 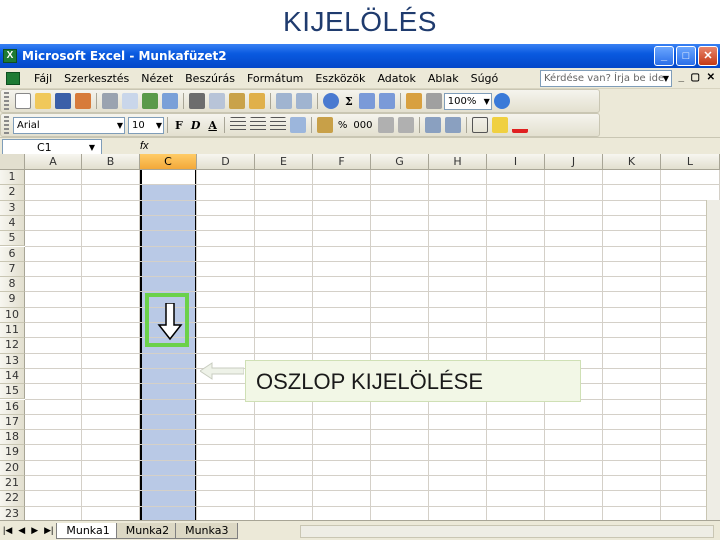 I want to click on row-header-7: 7, so click(x=12, y=269).